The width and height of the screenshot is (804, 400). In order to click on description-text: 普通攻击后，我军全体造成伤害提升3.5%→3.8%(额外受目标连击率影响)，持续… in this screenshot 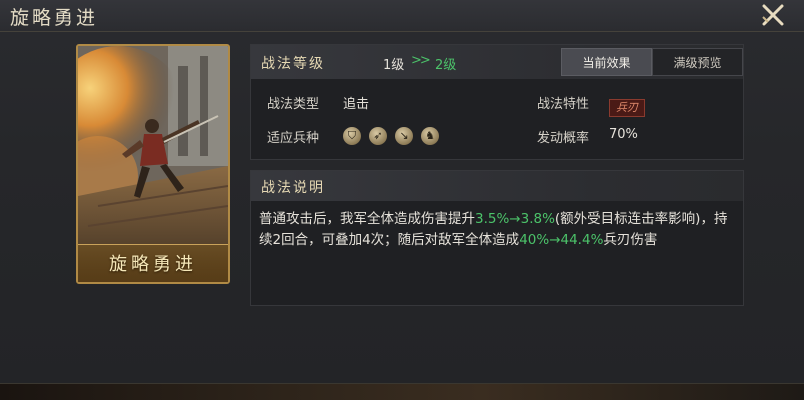, I will do `click(497, 230)`.